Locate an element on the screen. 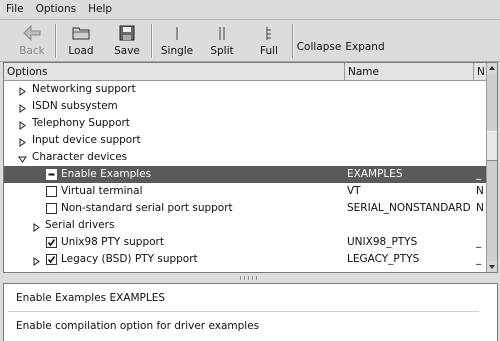  option-label: Enable Examples is located at coordinates (106, 174).